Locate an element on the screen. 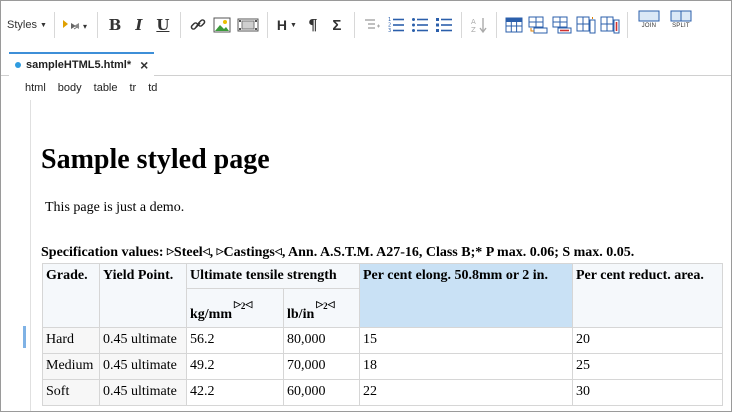 The image size is (732, 412). cell-grade: Medium is located at coordinates (71, 366).